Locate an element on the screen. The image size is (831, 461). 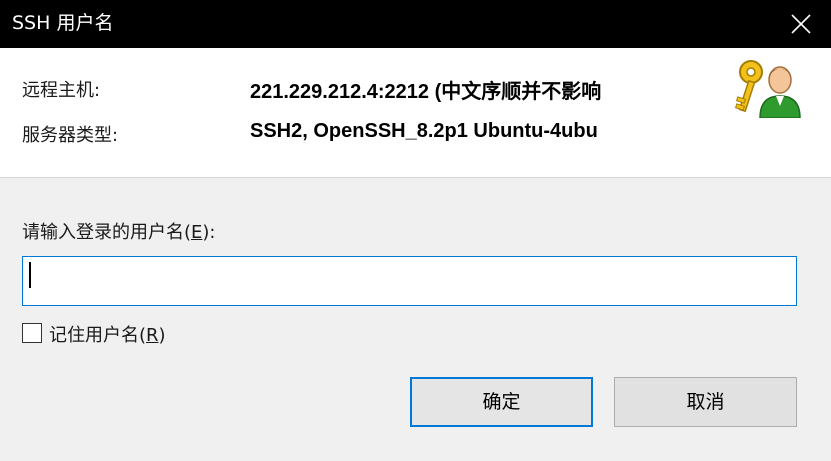
ok-button: 确定 is located at coordinates (501, 402).